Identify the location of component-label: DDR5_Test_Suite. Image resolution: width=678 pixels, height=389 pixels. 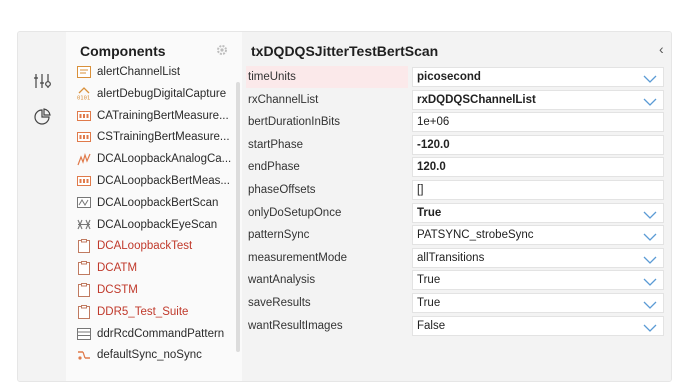
(143, 311).